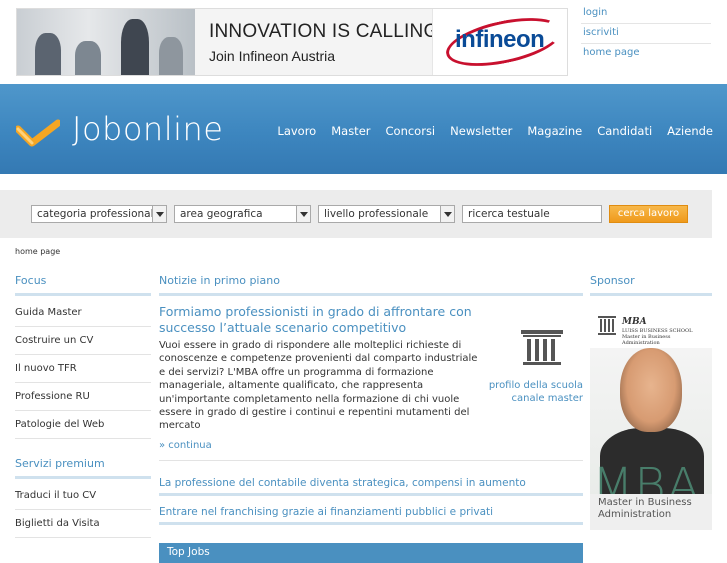 This screenshot has height=563, width=727. What do you see at coordinates (481, 131) in the screenshot?
I see `nav-newsletter: Newsletter` at bounding box center [481, 131].